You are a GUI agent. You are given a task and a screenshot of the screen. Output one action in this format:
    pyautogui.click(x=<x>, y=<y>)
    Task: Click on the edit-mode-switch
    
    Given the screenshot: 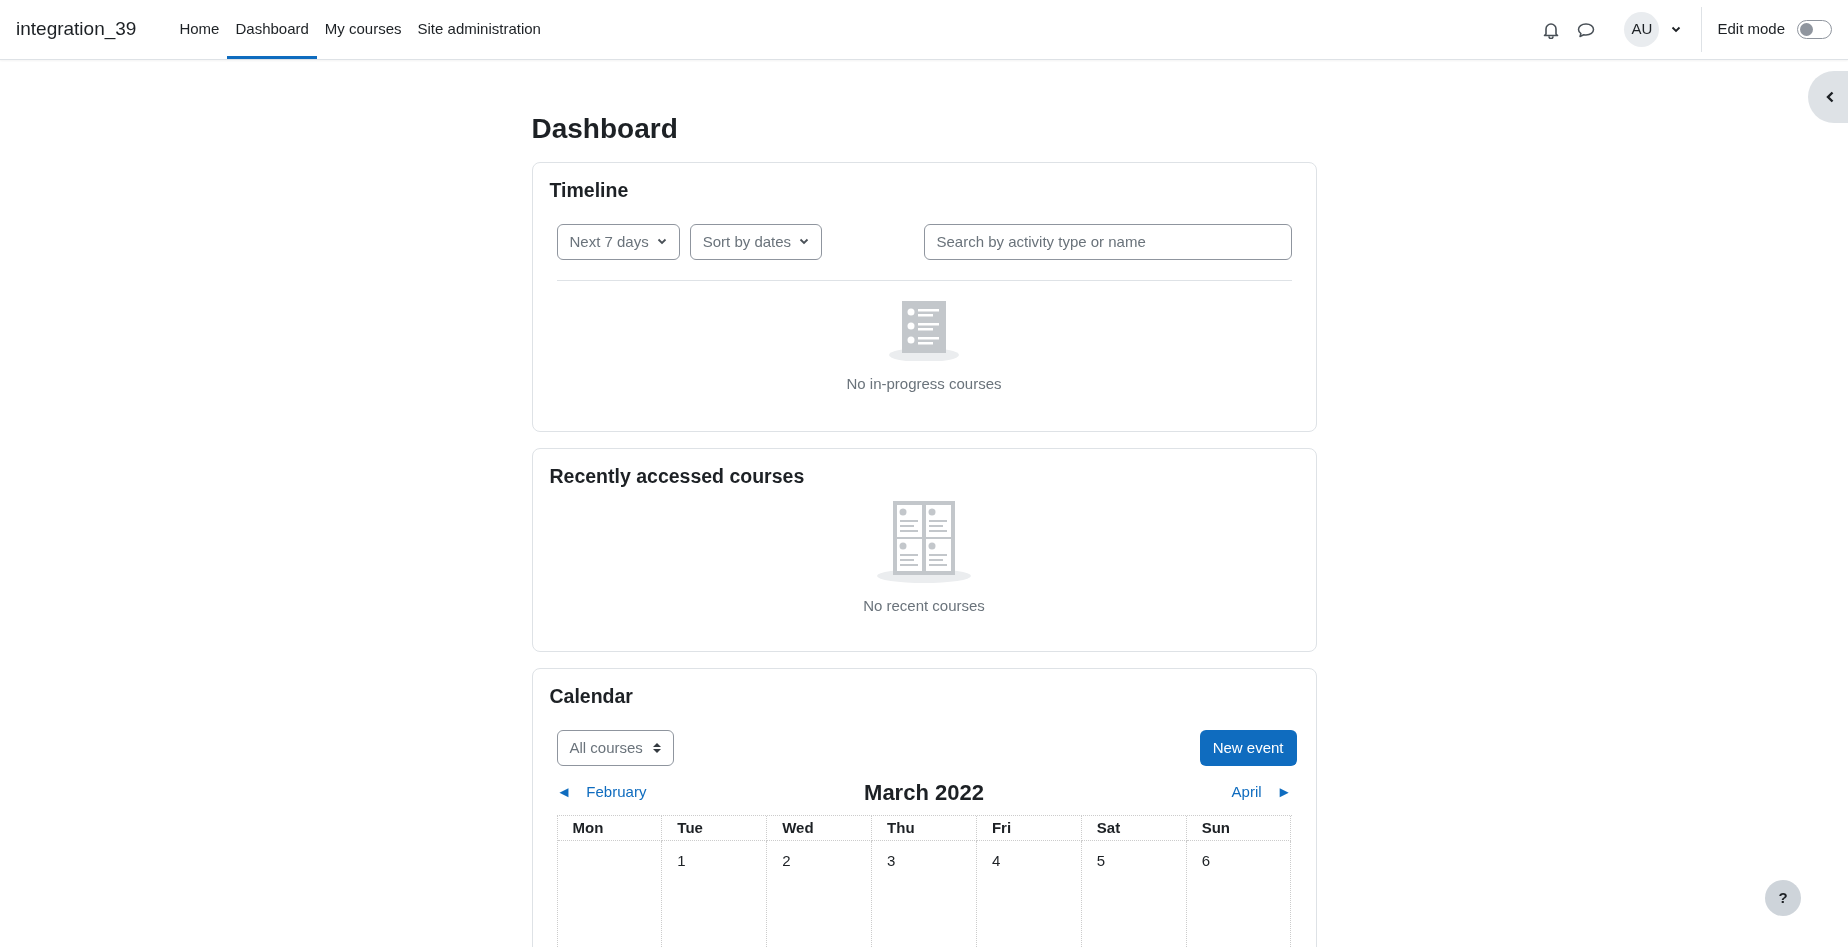 What is the action you would take?
    pyautogui.click(x=1814, y=29)
    